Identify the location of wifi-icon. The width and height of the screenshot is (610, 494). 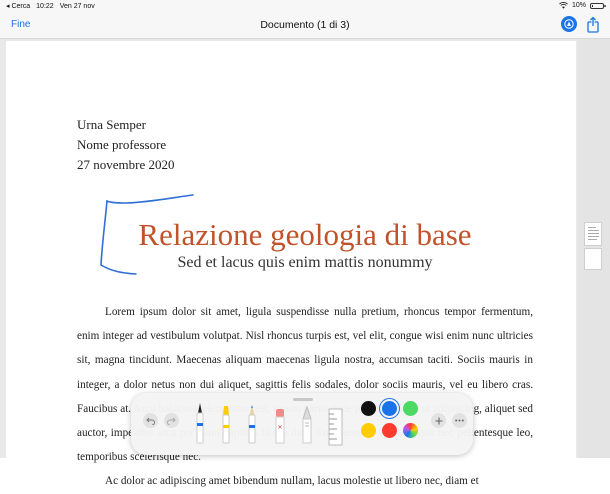
(563, 5).